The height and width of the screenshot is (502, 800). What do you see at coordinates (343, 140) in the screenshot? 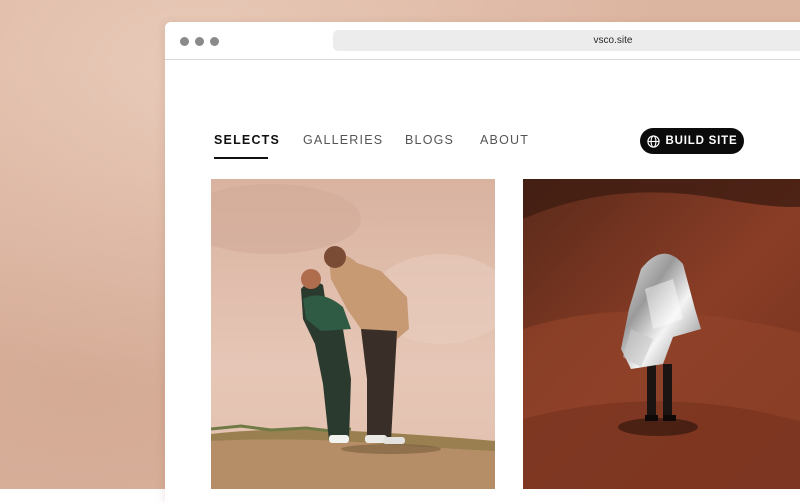
I see `nav-item-galleries: GALLERIES` at bounding box center [343, 140].